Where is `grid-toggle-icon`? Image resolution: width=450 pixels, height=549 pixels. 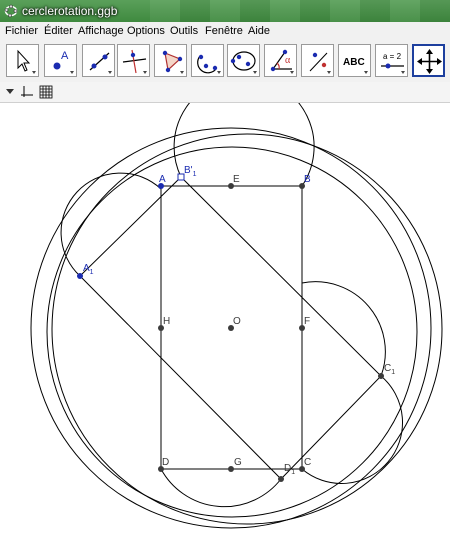
grid-toggle-icon is located at coordinates (46, 92).